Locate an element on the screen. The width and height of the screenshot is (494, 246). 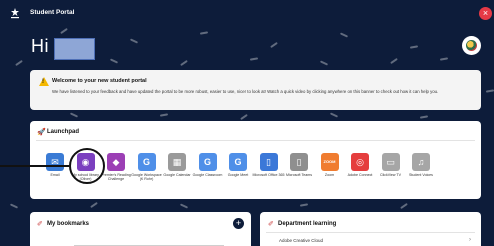
launchpad-app: G Google Meet is located at coordinates (238, 171).